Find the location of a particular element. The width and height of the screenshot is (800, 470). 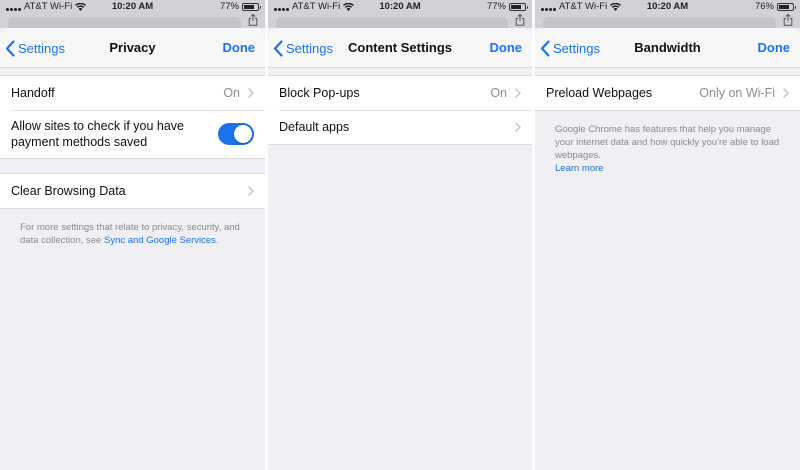

navigation-bar: Settings Bandwidth Done is located at coordinates (667, 48).